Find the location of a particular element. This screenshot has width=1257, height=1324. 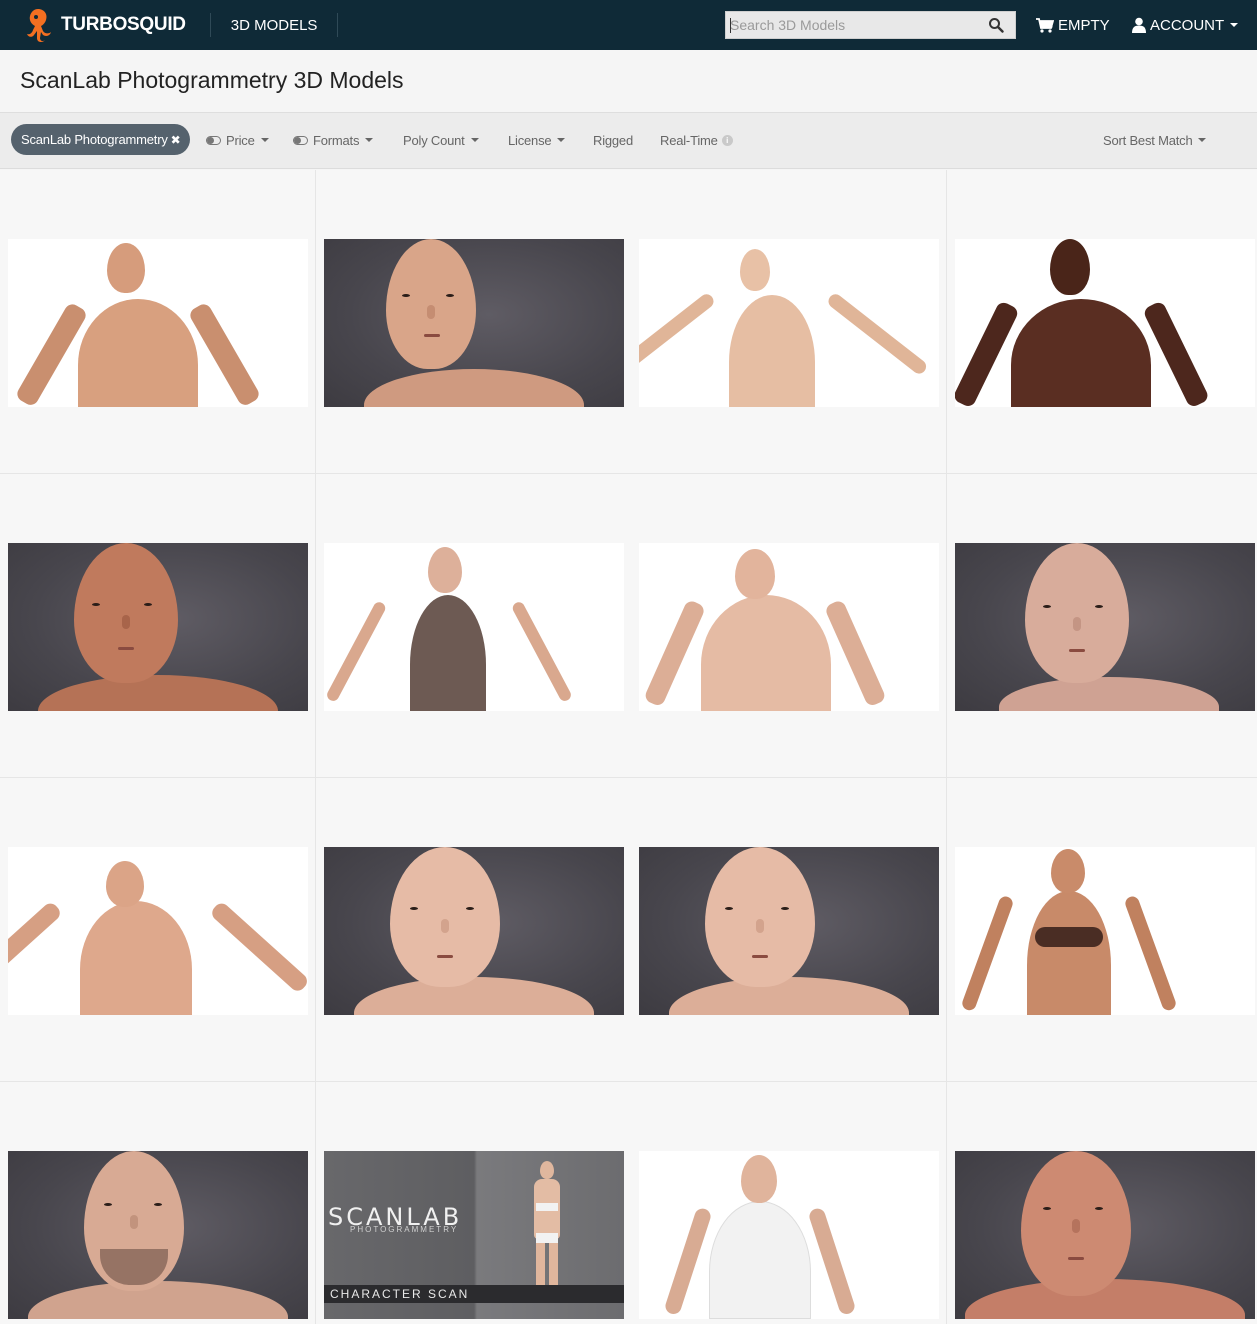

3d-models-link: 3D MODELS is located at coordinates (274, 25).